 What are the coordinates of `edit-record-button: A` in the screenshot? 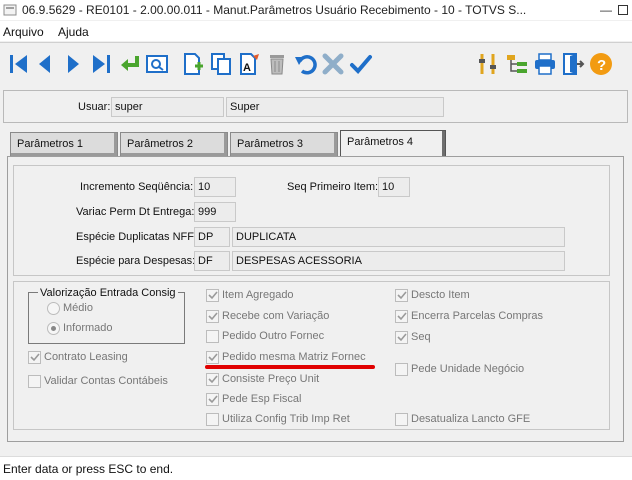 It's located at (249, 64).